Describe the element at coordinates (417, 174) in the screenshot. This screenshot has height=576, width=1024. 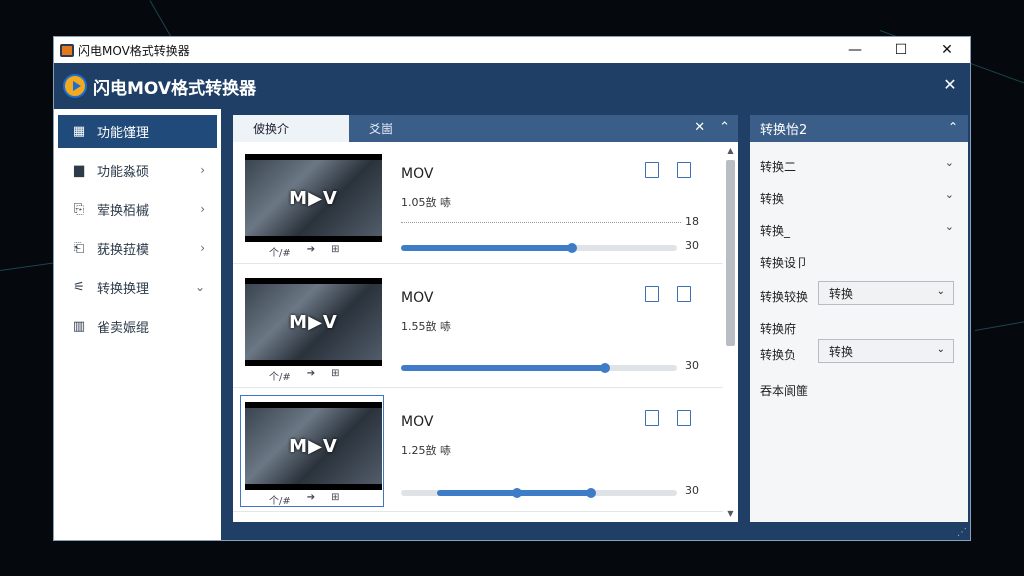
I see `file-name: MOV` at that location.